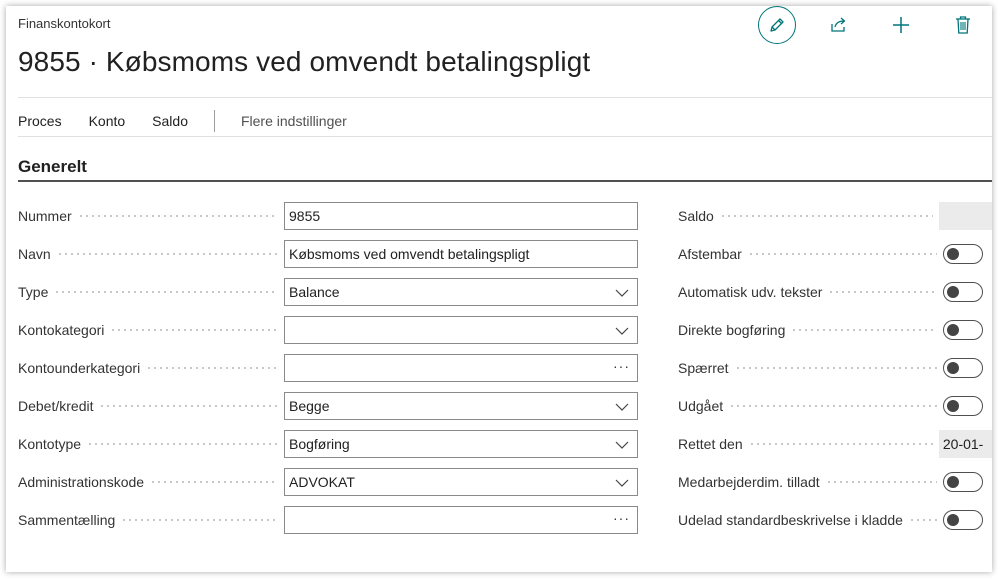 The width and height of the screenshot is (998, 579). I want to click on kontotype-select: Bogføring, so click(461, 444).